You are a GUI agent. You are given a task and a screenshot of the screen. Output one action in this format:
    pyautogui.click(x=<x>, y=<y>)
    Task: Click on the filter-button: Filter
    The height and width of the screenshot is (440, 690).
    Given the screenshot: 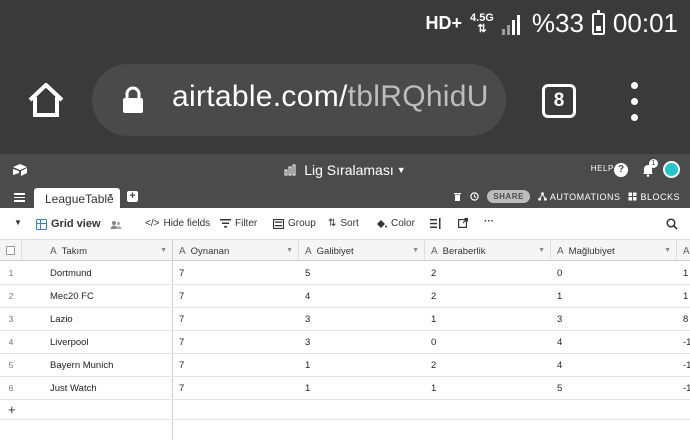 What is the action you would take?
    pyautogui.click(x=238, y=223)
    